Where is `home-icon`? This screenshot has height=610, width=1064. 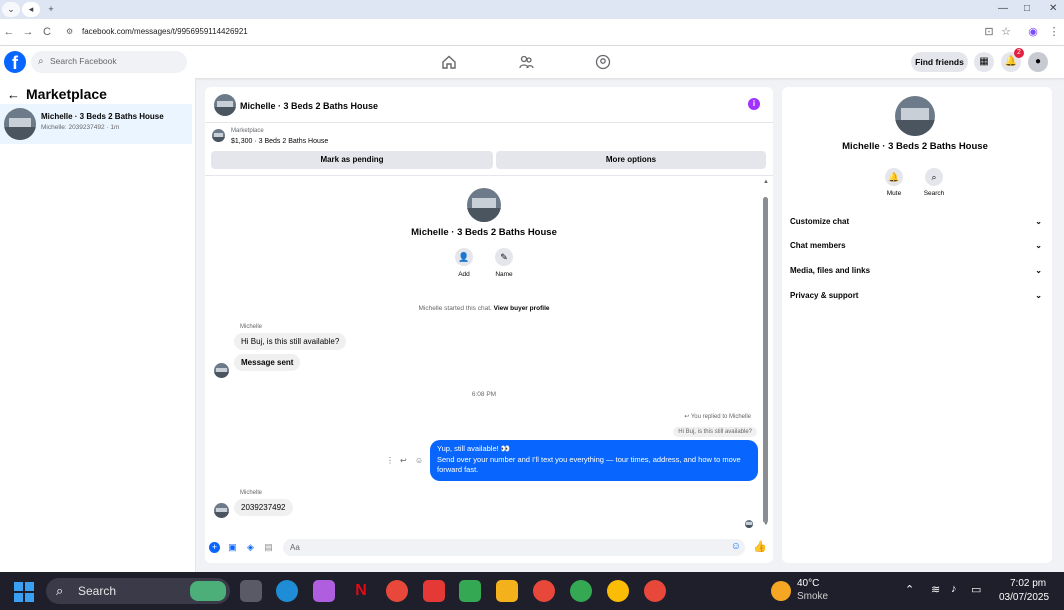
home-icon is located at coordinates (449, 62).